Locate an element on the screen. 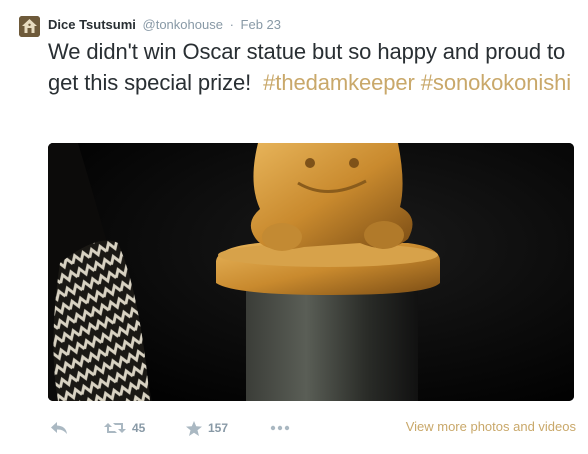 The width and height of the screenshot is (588, 454). tweet-actions: 45 157 View more photos and videos is located at coordinates (313, 428).